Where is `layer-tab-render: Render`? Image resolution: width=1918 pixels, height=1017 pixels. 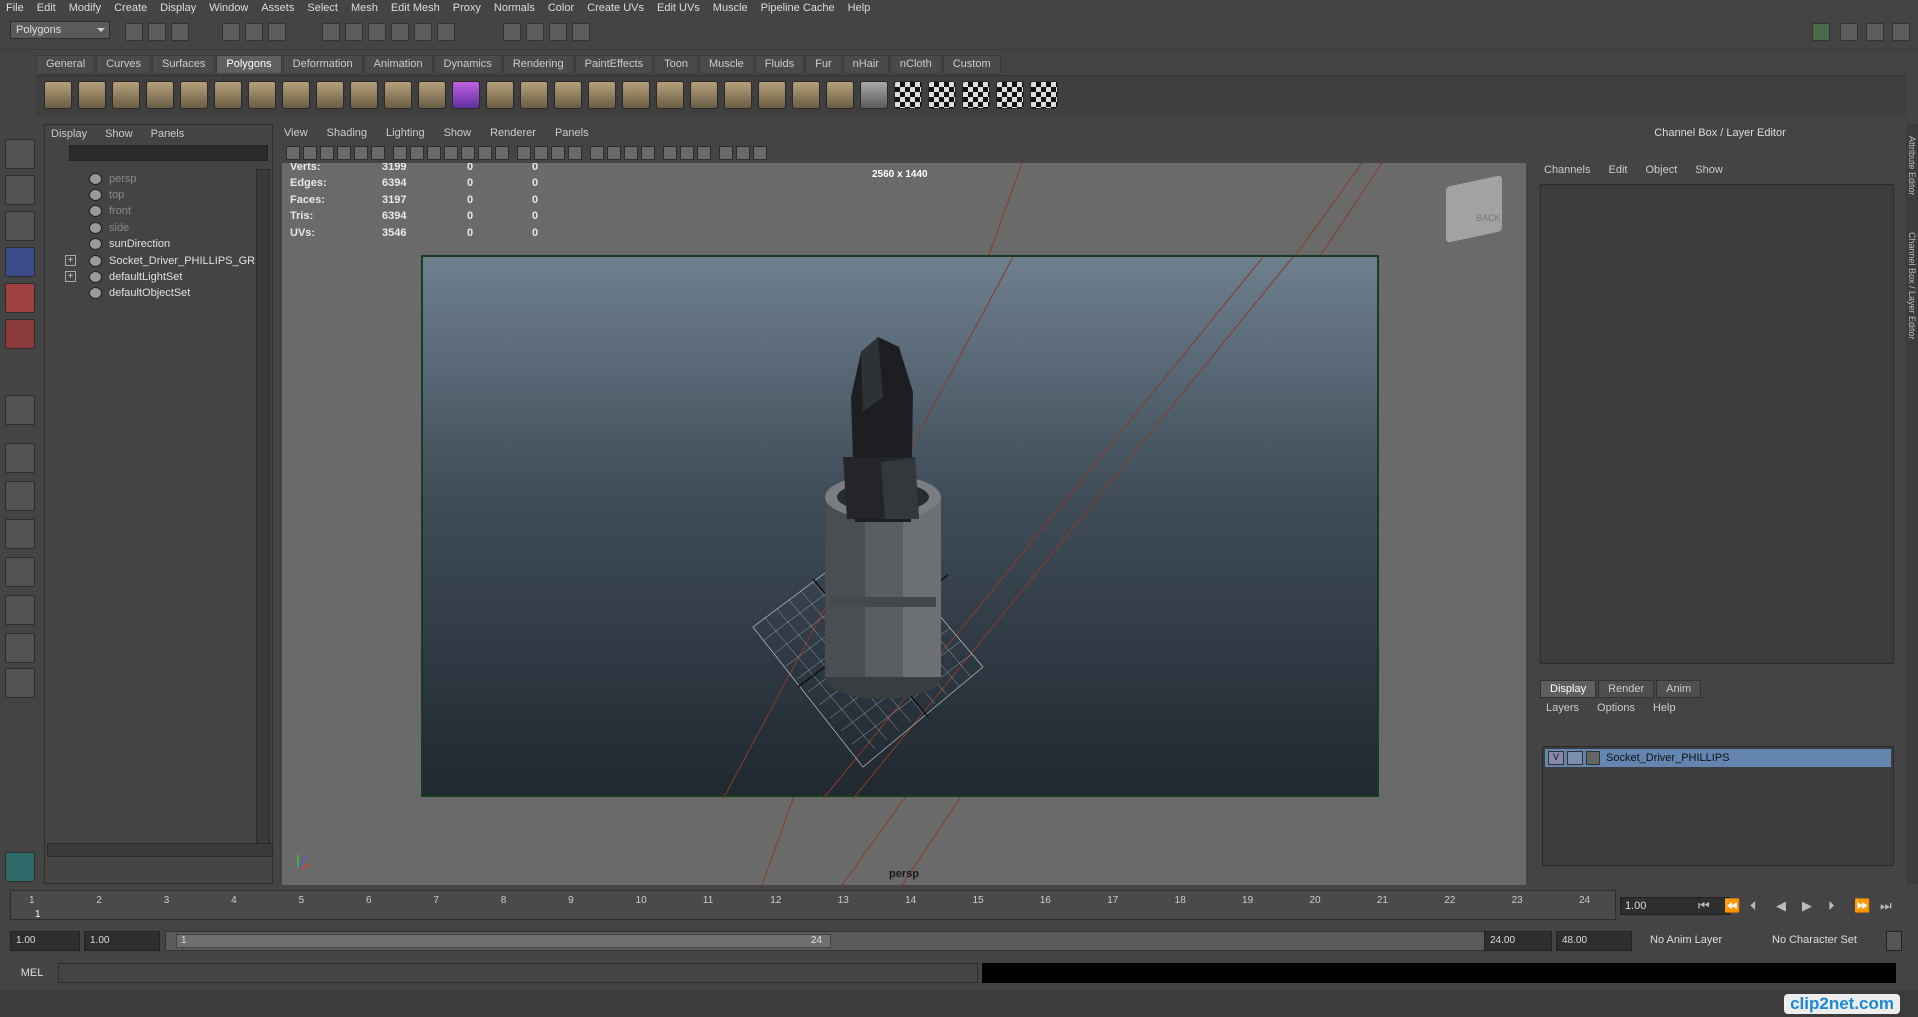
layer-tab-render: Render is located at coordinates (1626, 689).